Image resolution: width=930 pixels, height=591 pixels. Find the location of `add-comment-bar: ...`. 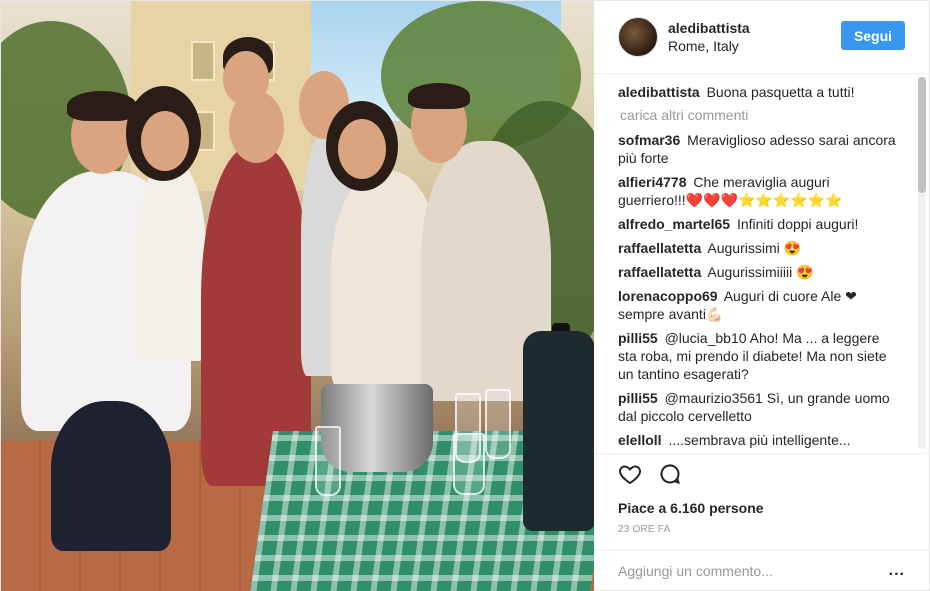

add-comment-bar: ... is located at coordinates (761, 570).